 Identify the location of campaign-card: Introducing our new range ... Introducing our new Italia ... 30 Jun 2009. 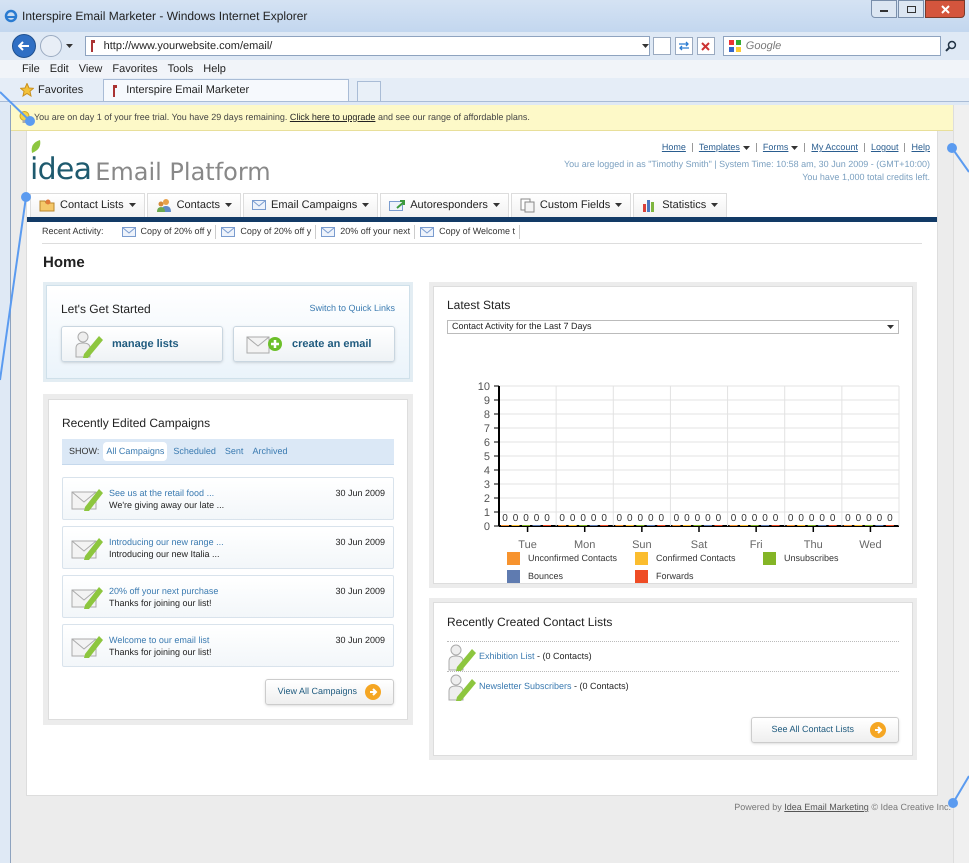
(228, 547).